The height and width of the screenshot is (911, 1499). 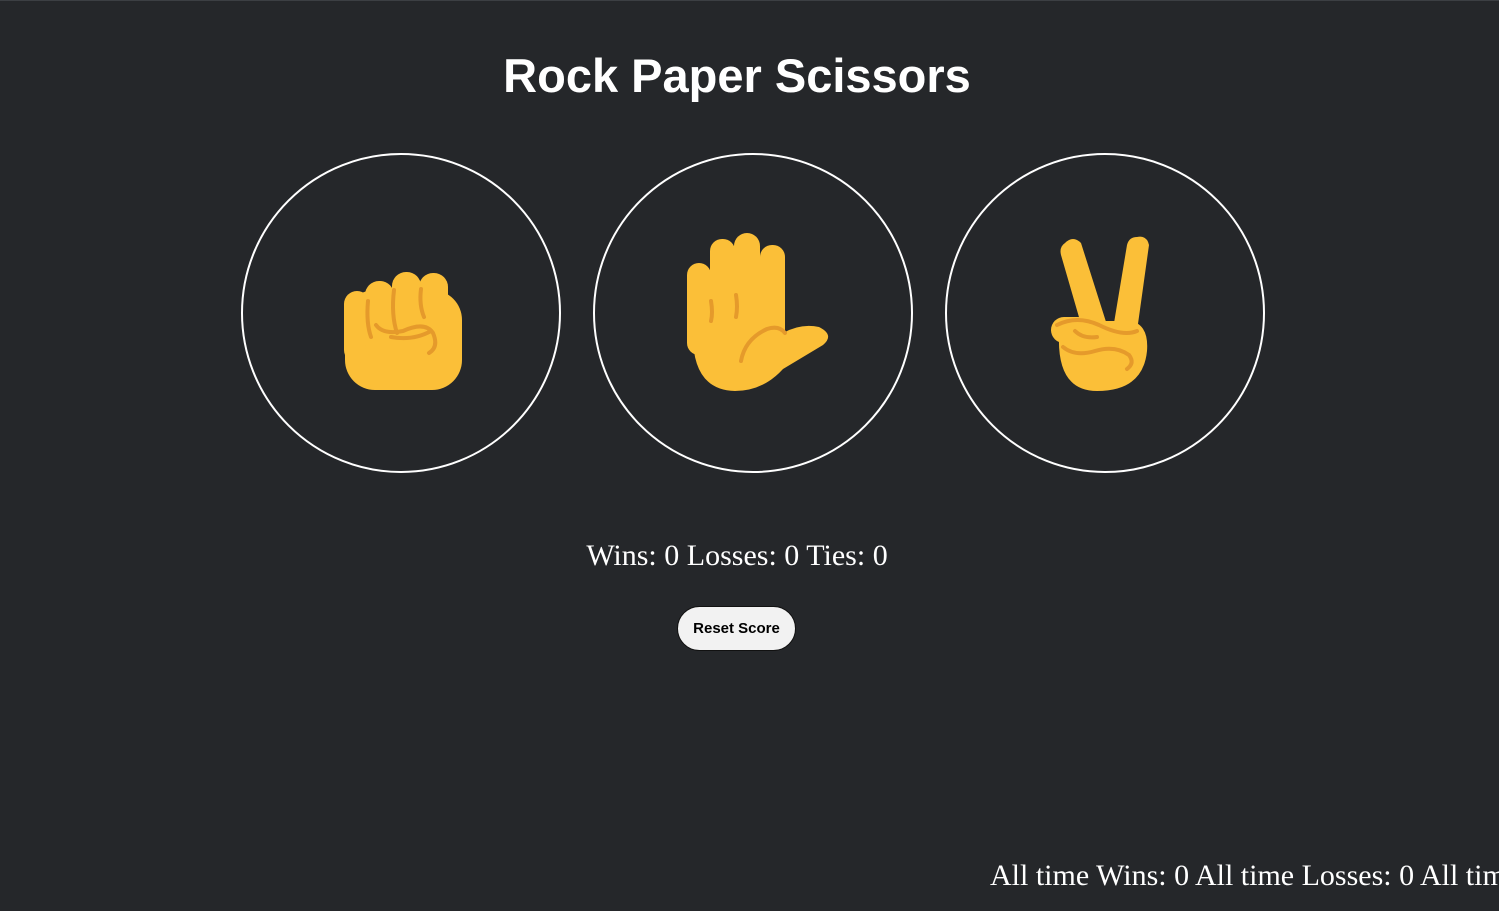 I want to click on paper-button, so click(x=753, y=313).